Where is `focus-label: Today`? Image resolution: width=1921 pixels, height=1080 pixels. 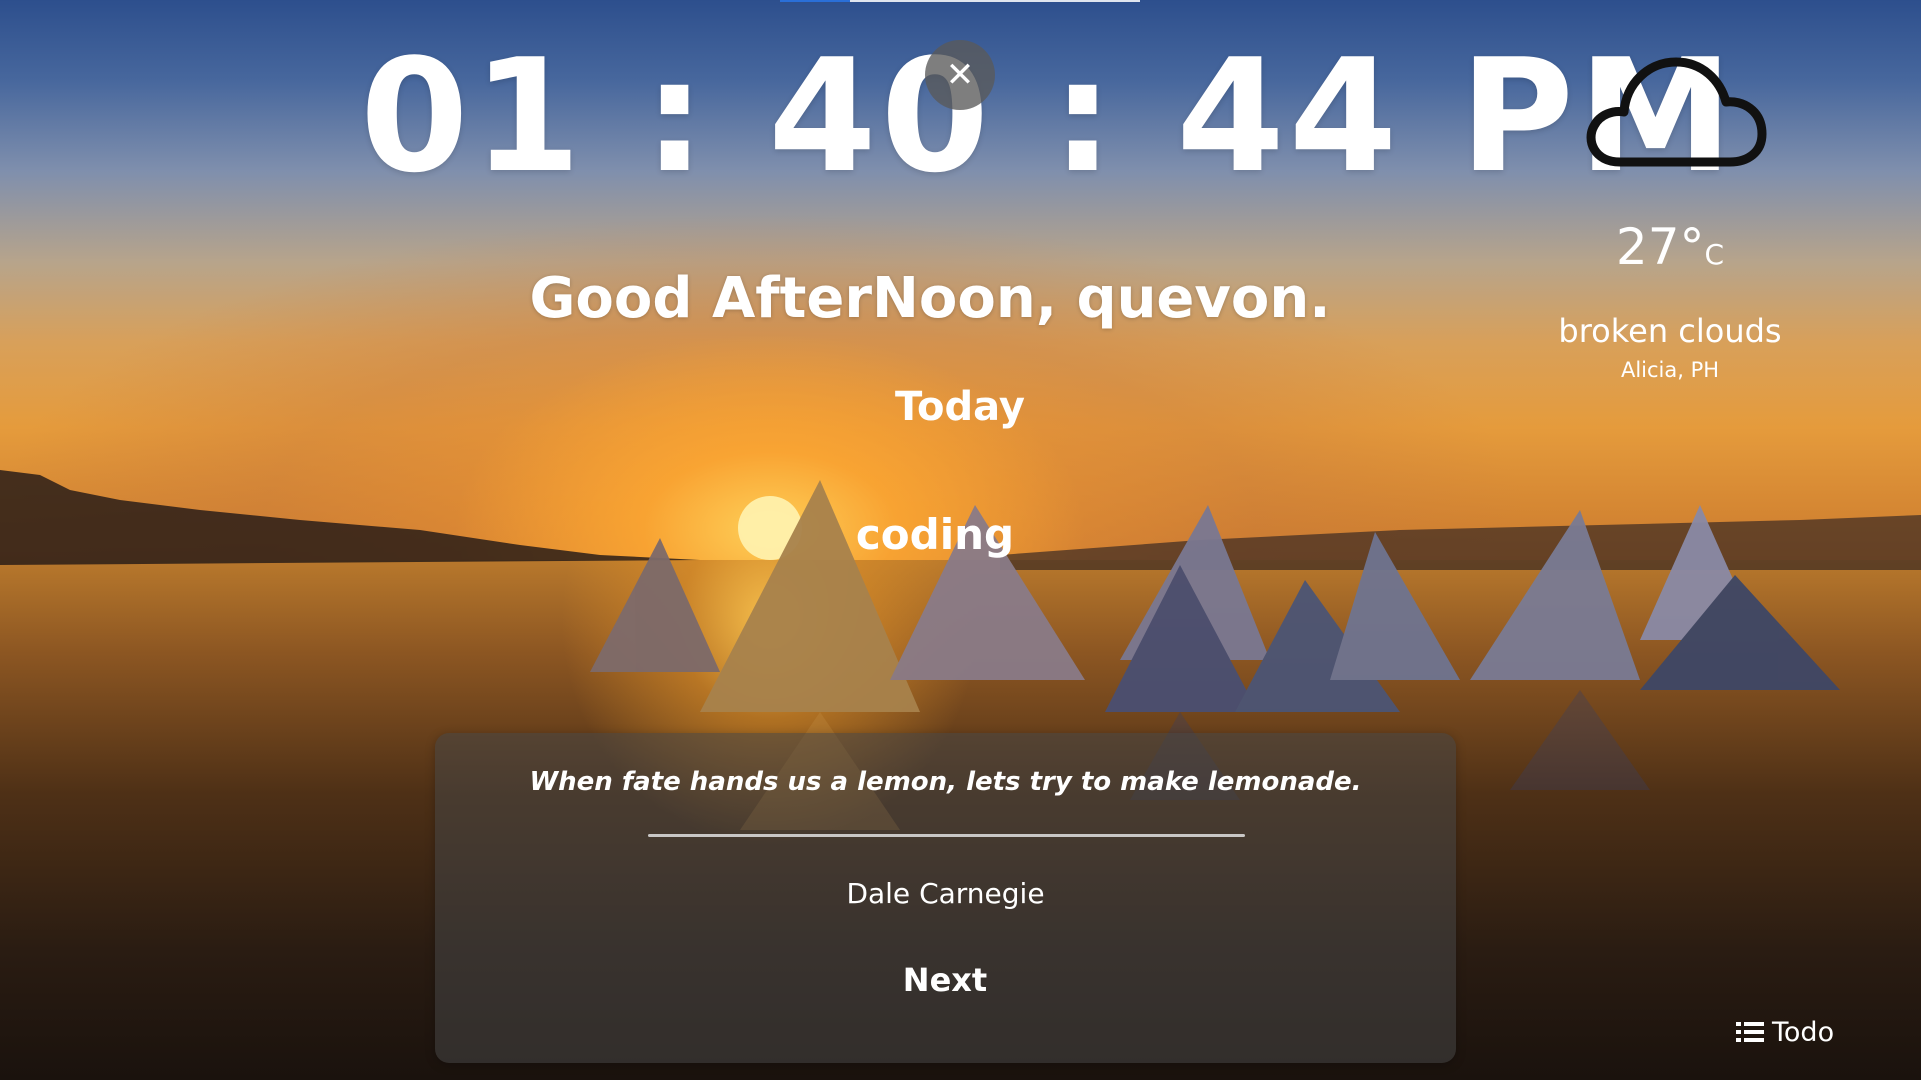 focus-label: Today is located at coordinates (960, 407).